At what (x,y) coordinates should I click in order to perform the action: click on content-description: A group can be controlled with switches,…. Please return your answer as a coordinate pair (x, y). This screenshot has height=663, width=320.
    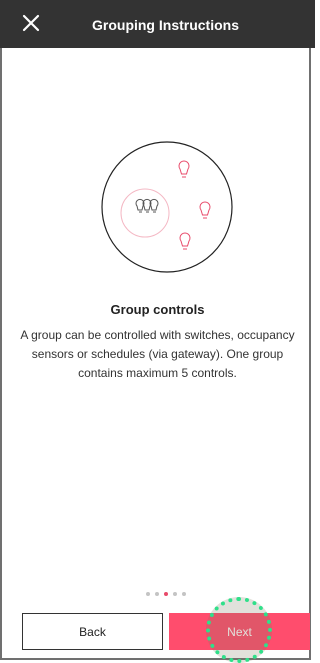
    Looking at the image, I should click on (157, 354).